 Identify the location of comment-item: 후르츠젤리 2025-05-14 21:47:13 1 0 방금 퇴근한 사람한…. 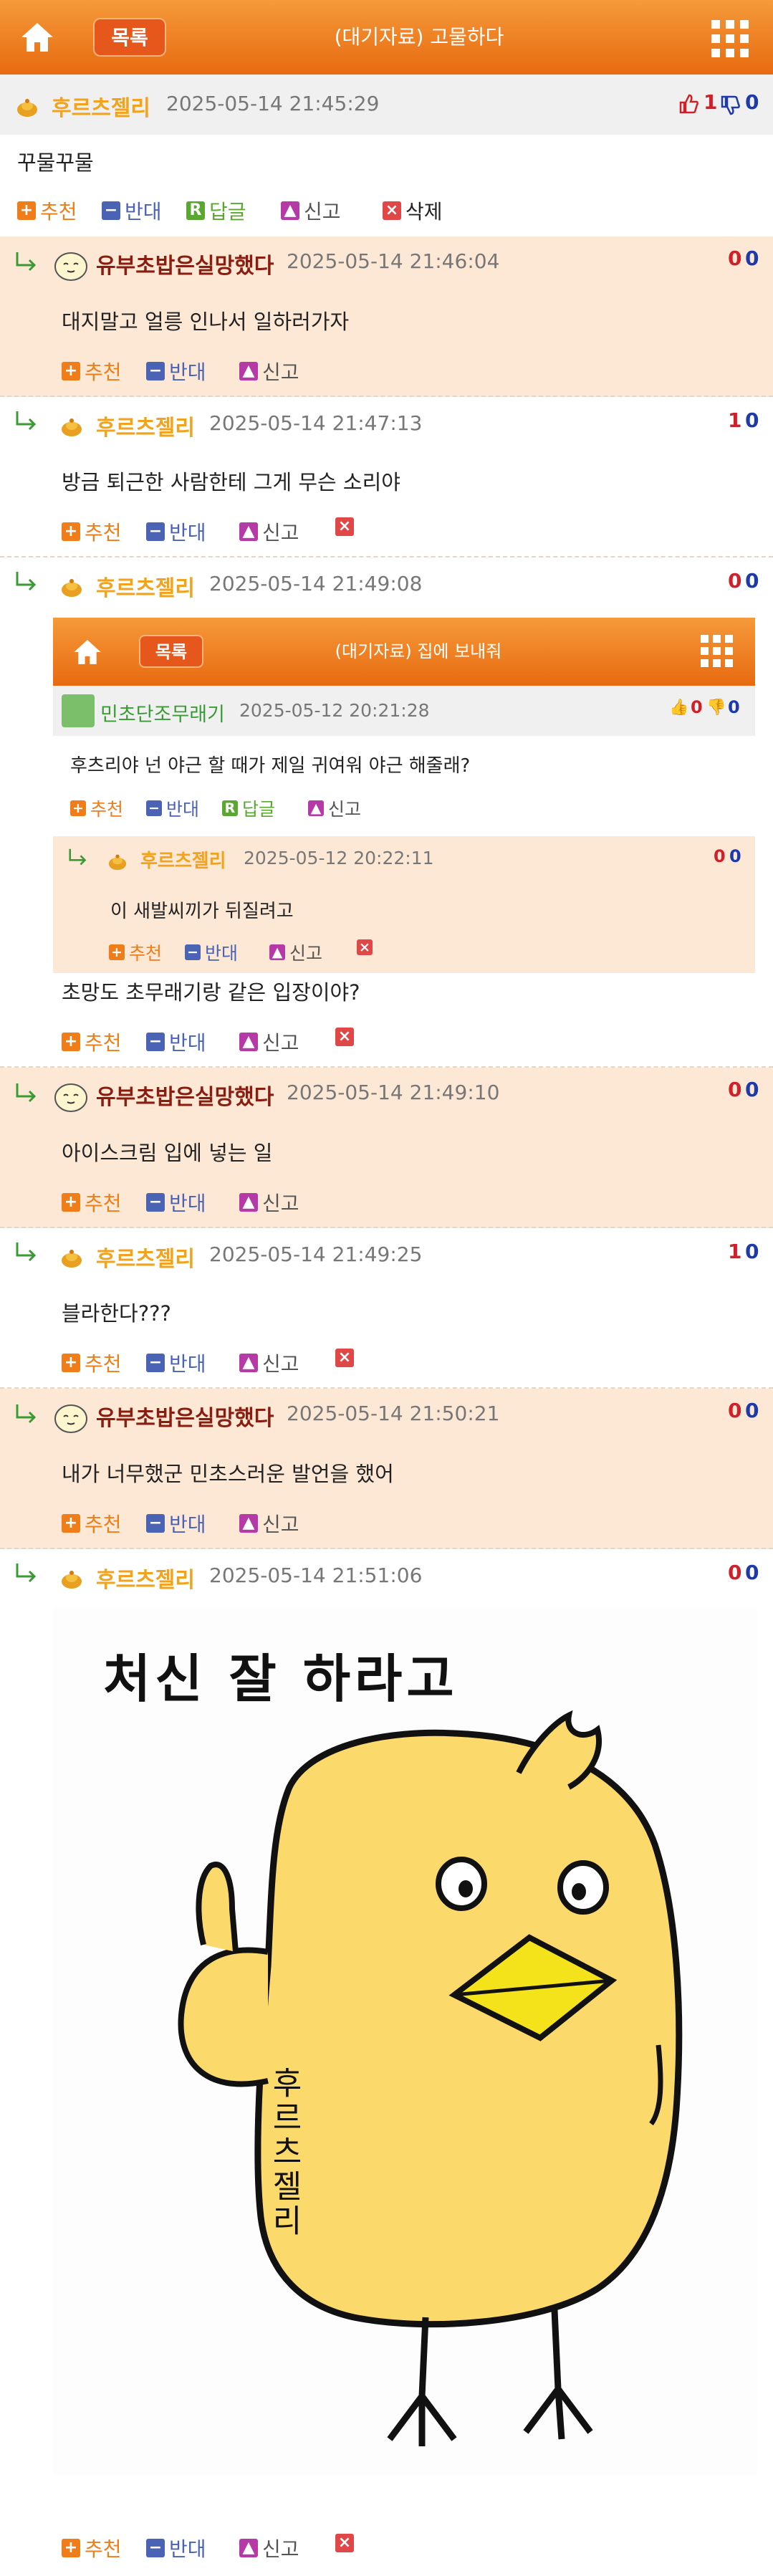
(386, 477).